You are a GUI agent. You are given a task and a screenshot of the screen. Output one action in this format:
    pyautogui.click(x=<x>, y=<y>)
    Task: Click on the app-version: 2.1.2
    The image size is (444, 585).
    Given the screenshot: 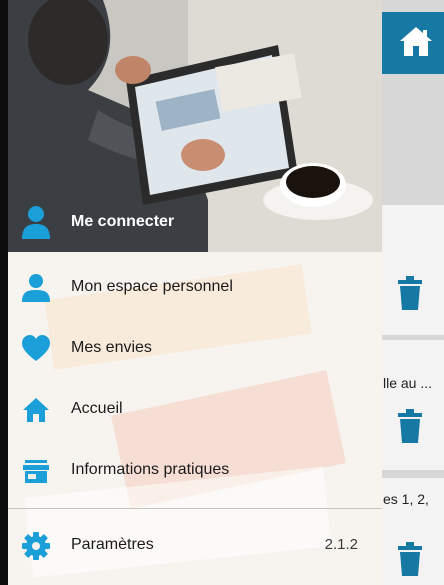 What is the action you would take?
    pyautogui.click(x=341, y=544)
    